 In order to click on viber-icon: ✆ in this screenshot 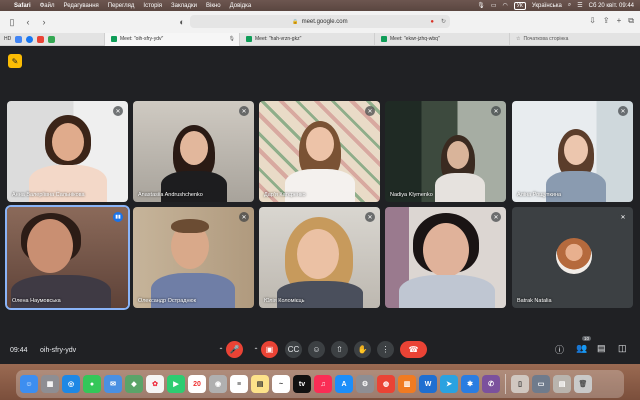, I will do `click(491, 384)`.